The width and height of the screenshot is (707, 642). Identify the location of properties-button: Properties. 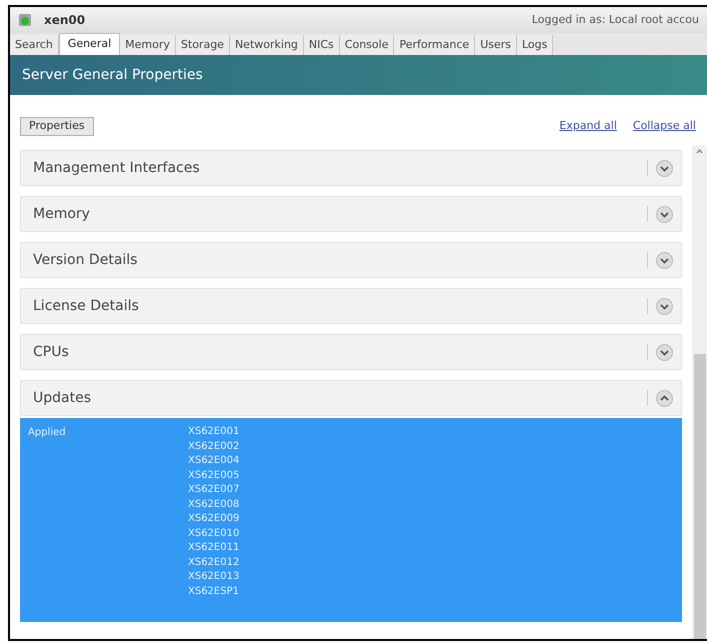
(57, 126).